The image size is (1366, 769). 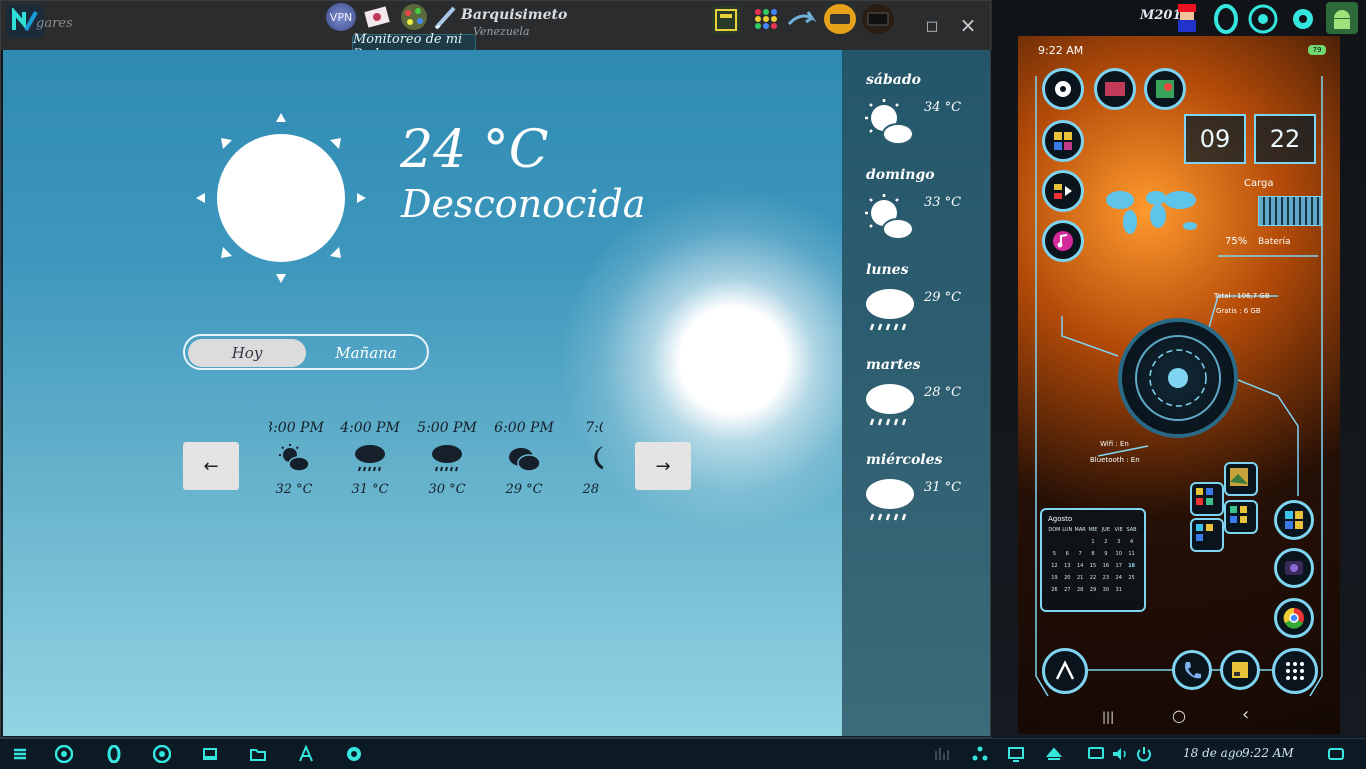 What do you see at coordinates (1131, 554) in the screenshot?
I see `calendar-day-cell: 11` at bounding box center [1131, 554].